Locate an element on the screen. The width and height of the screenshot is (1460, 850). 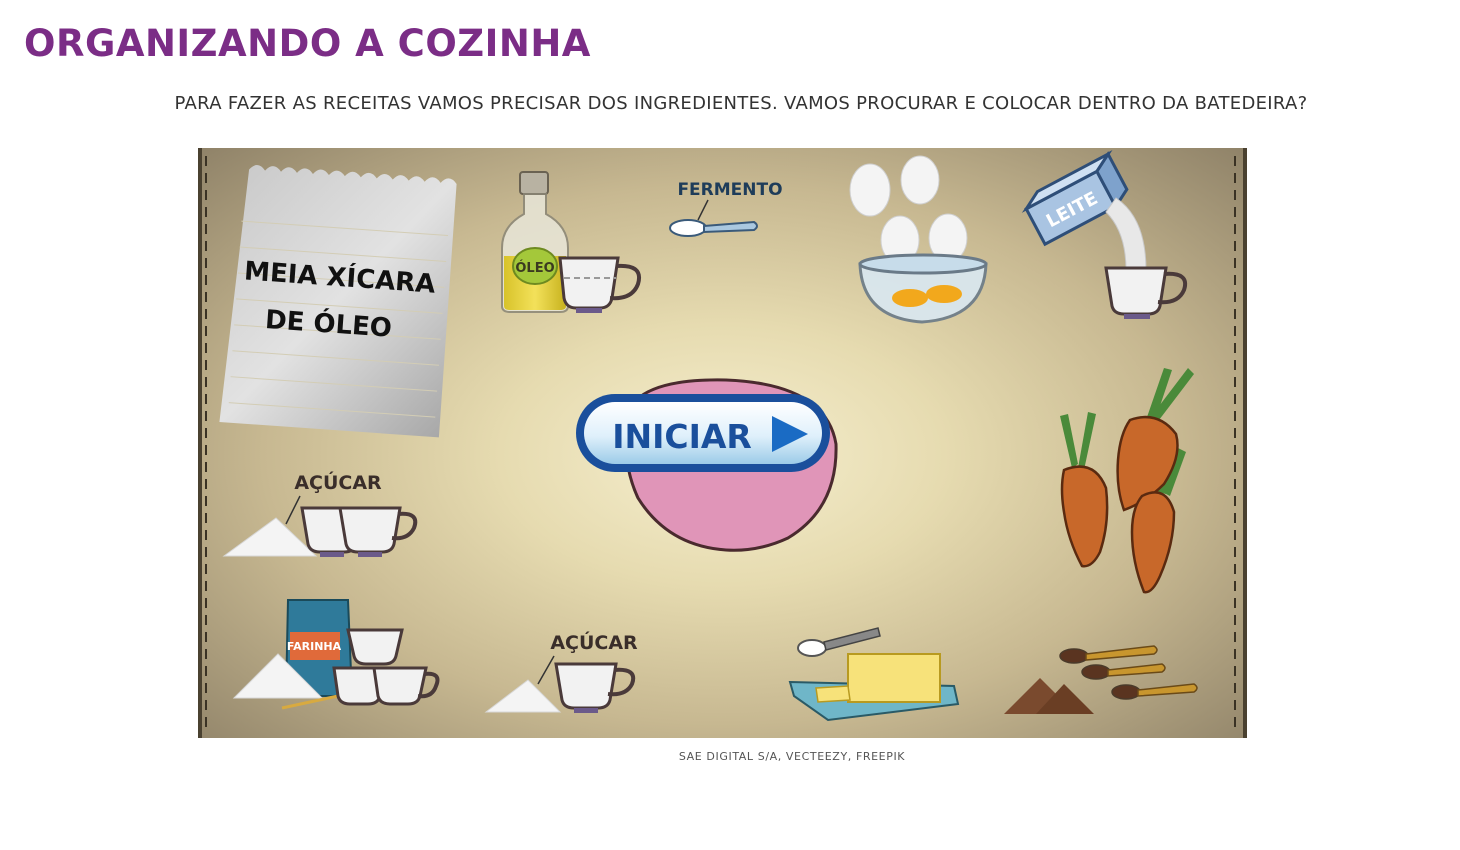
cocoa-spoons-icon is located at coordinates (1101, 679).